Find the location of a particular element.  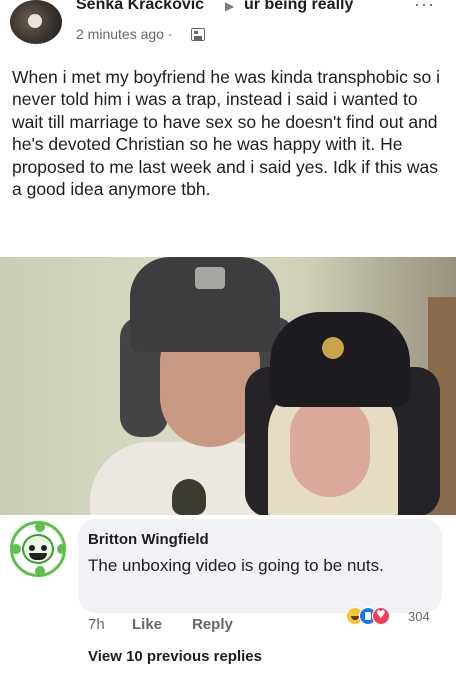

like-button: Like is located at coordinates (147, 624).